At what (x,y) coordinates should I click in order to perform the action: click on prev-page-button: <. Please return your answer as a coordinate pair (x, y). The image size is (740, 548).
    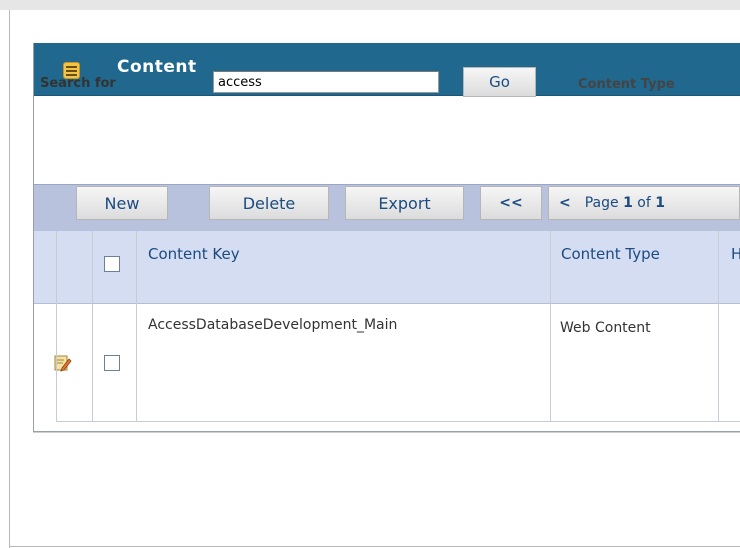
    Looking at the image, I should click on (565, 203).